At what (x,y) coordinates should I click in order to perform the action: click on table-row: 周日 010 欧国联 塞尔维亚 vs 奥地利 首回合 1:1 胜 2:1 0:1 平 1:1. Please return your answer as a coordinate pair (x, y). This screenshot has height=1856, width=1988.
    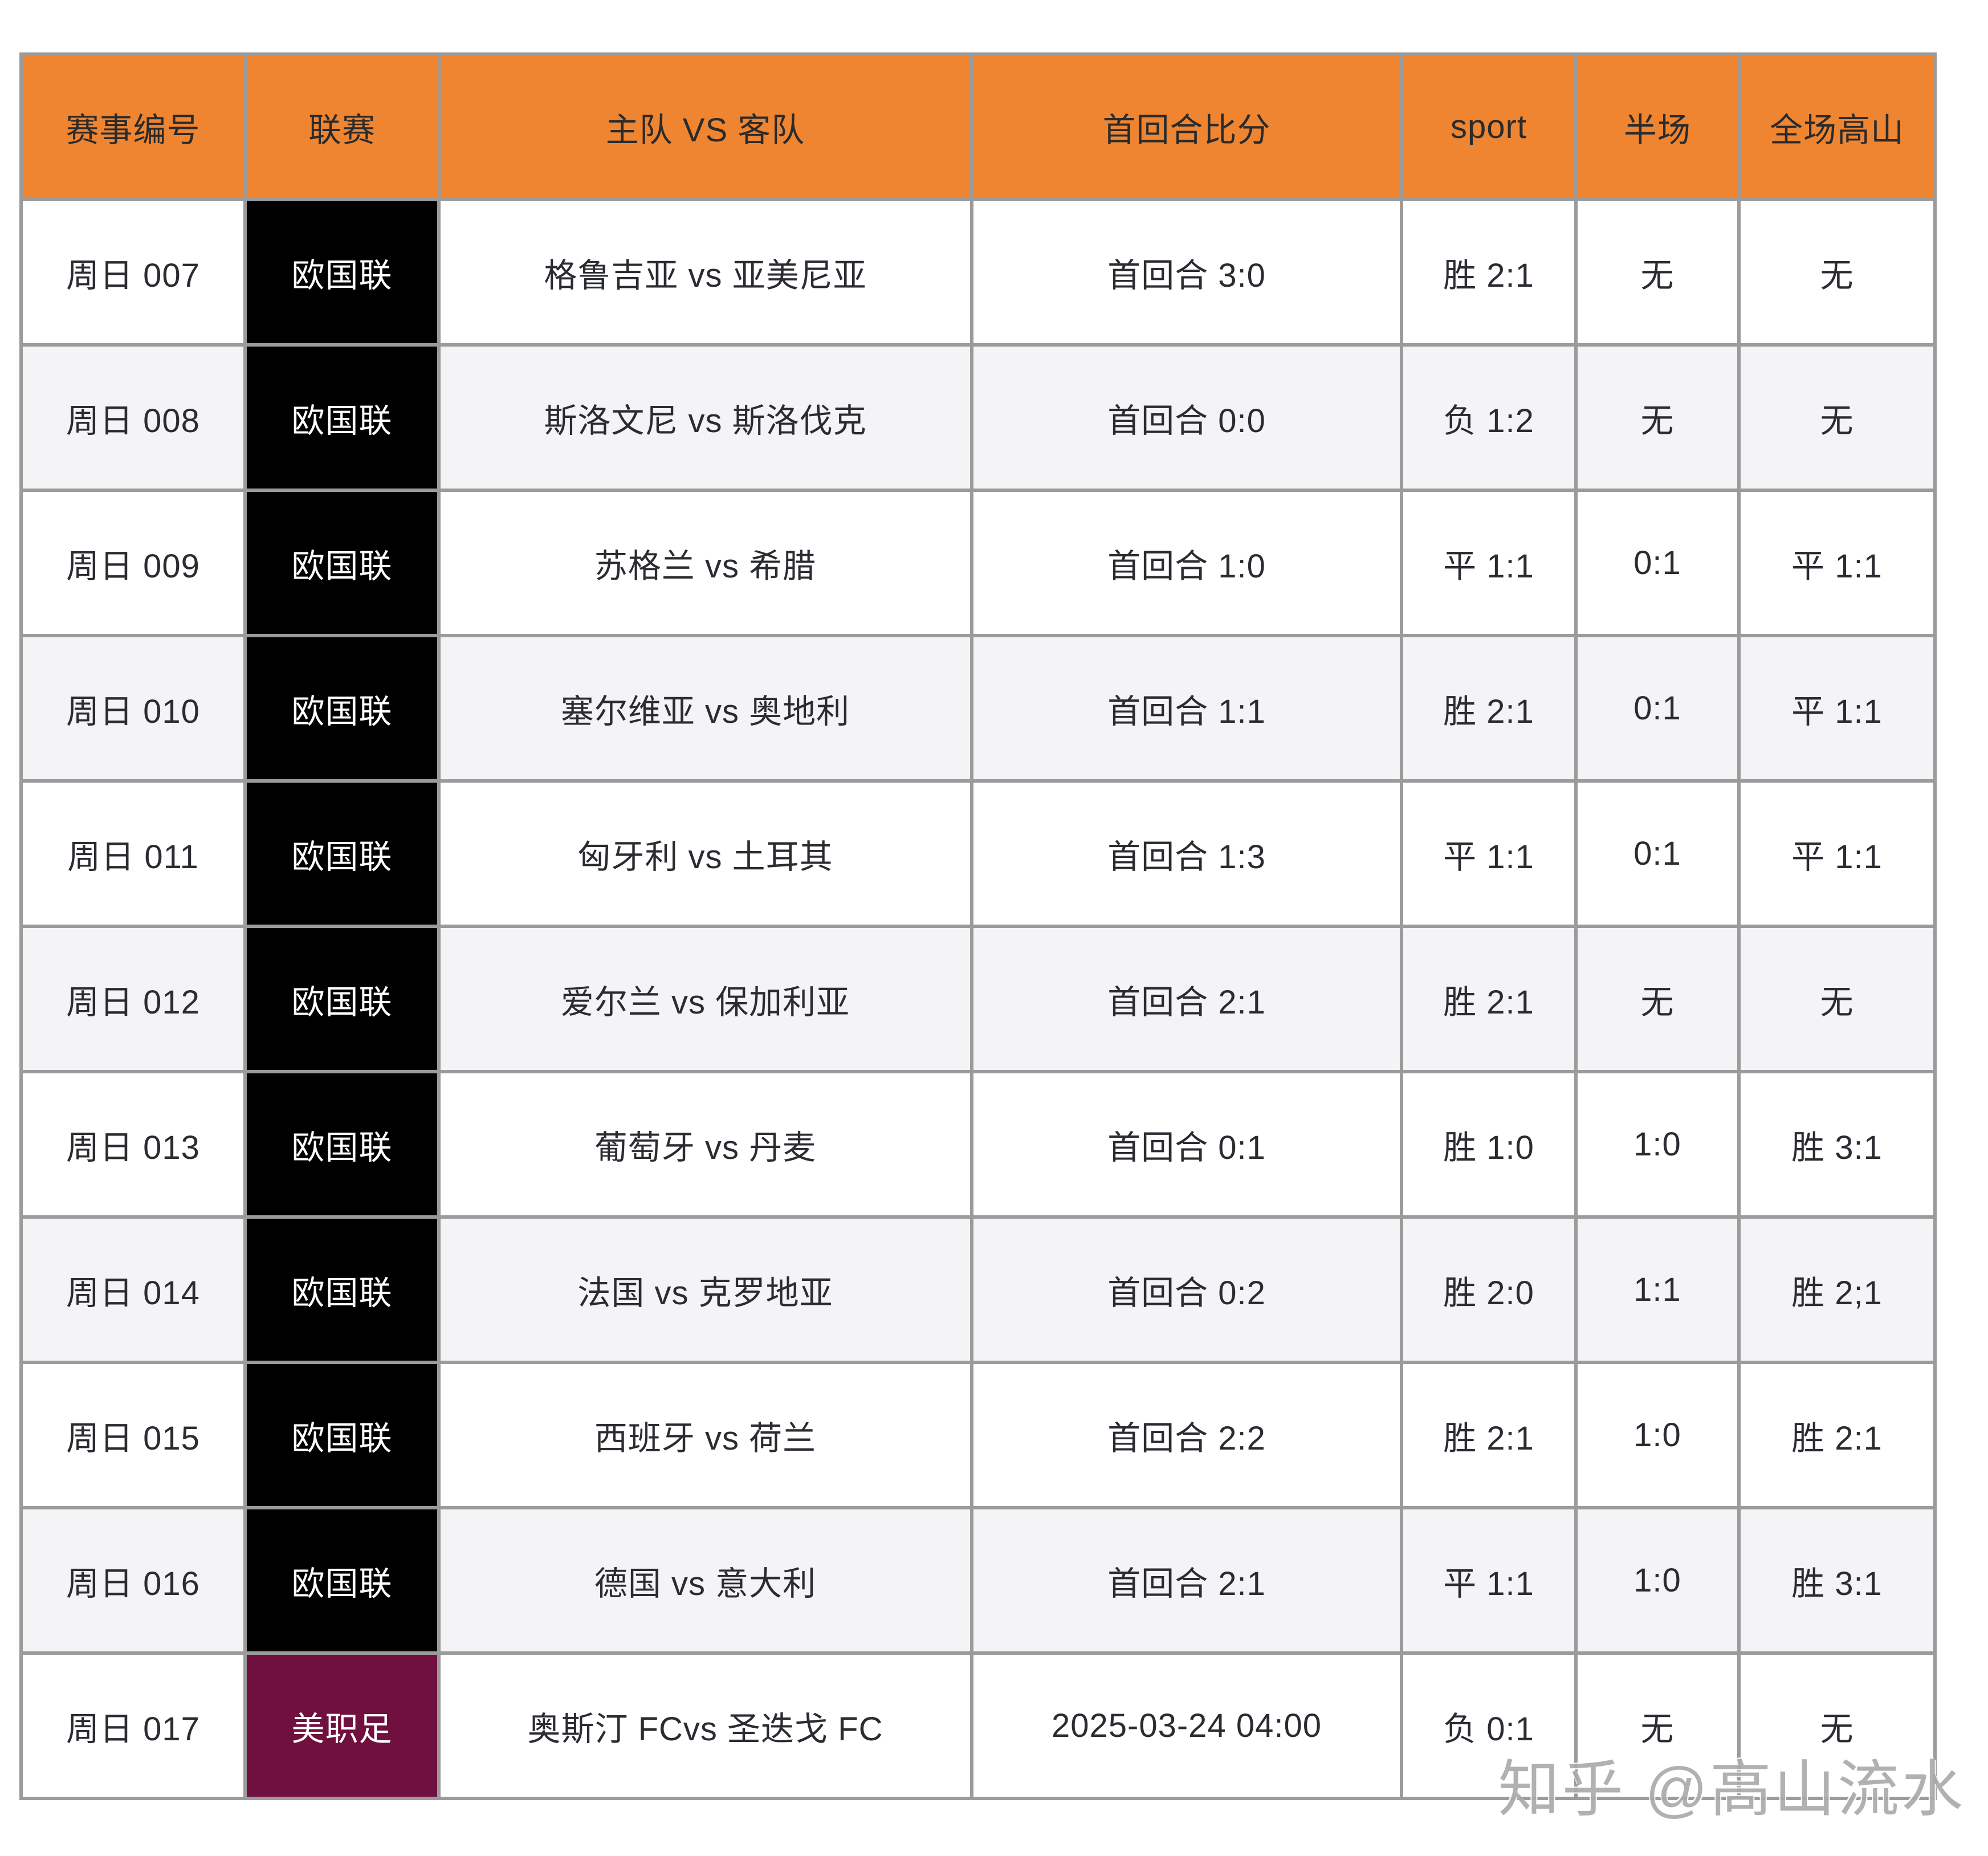
    Looking at the image, I should click on (978, 709).